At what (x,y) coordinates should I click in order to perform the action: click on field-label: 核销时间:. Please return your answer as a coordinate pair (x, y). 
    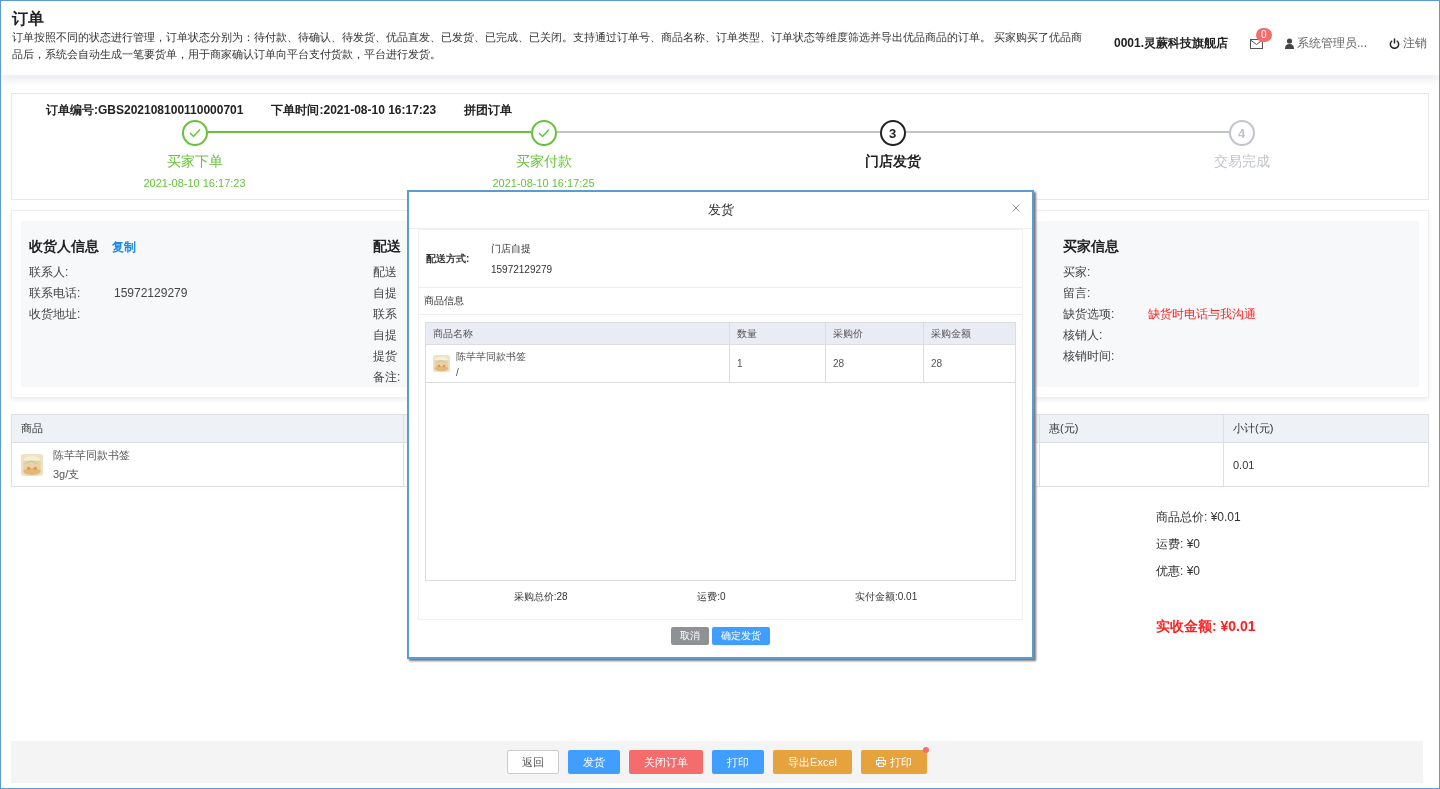
    Looking at the image, I should click on (1089, 356).